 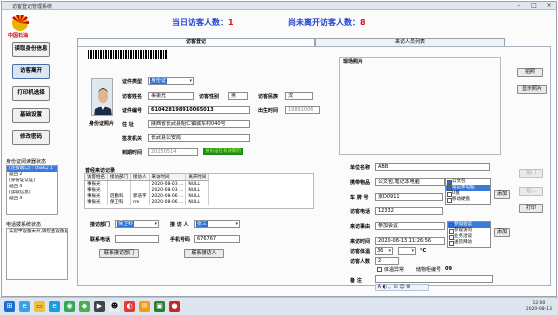 I want to click on items-checklist: 公文包 笔记本电脑 U盘 移动硬盘, so click(x=468, y=191).